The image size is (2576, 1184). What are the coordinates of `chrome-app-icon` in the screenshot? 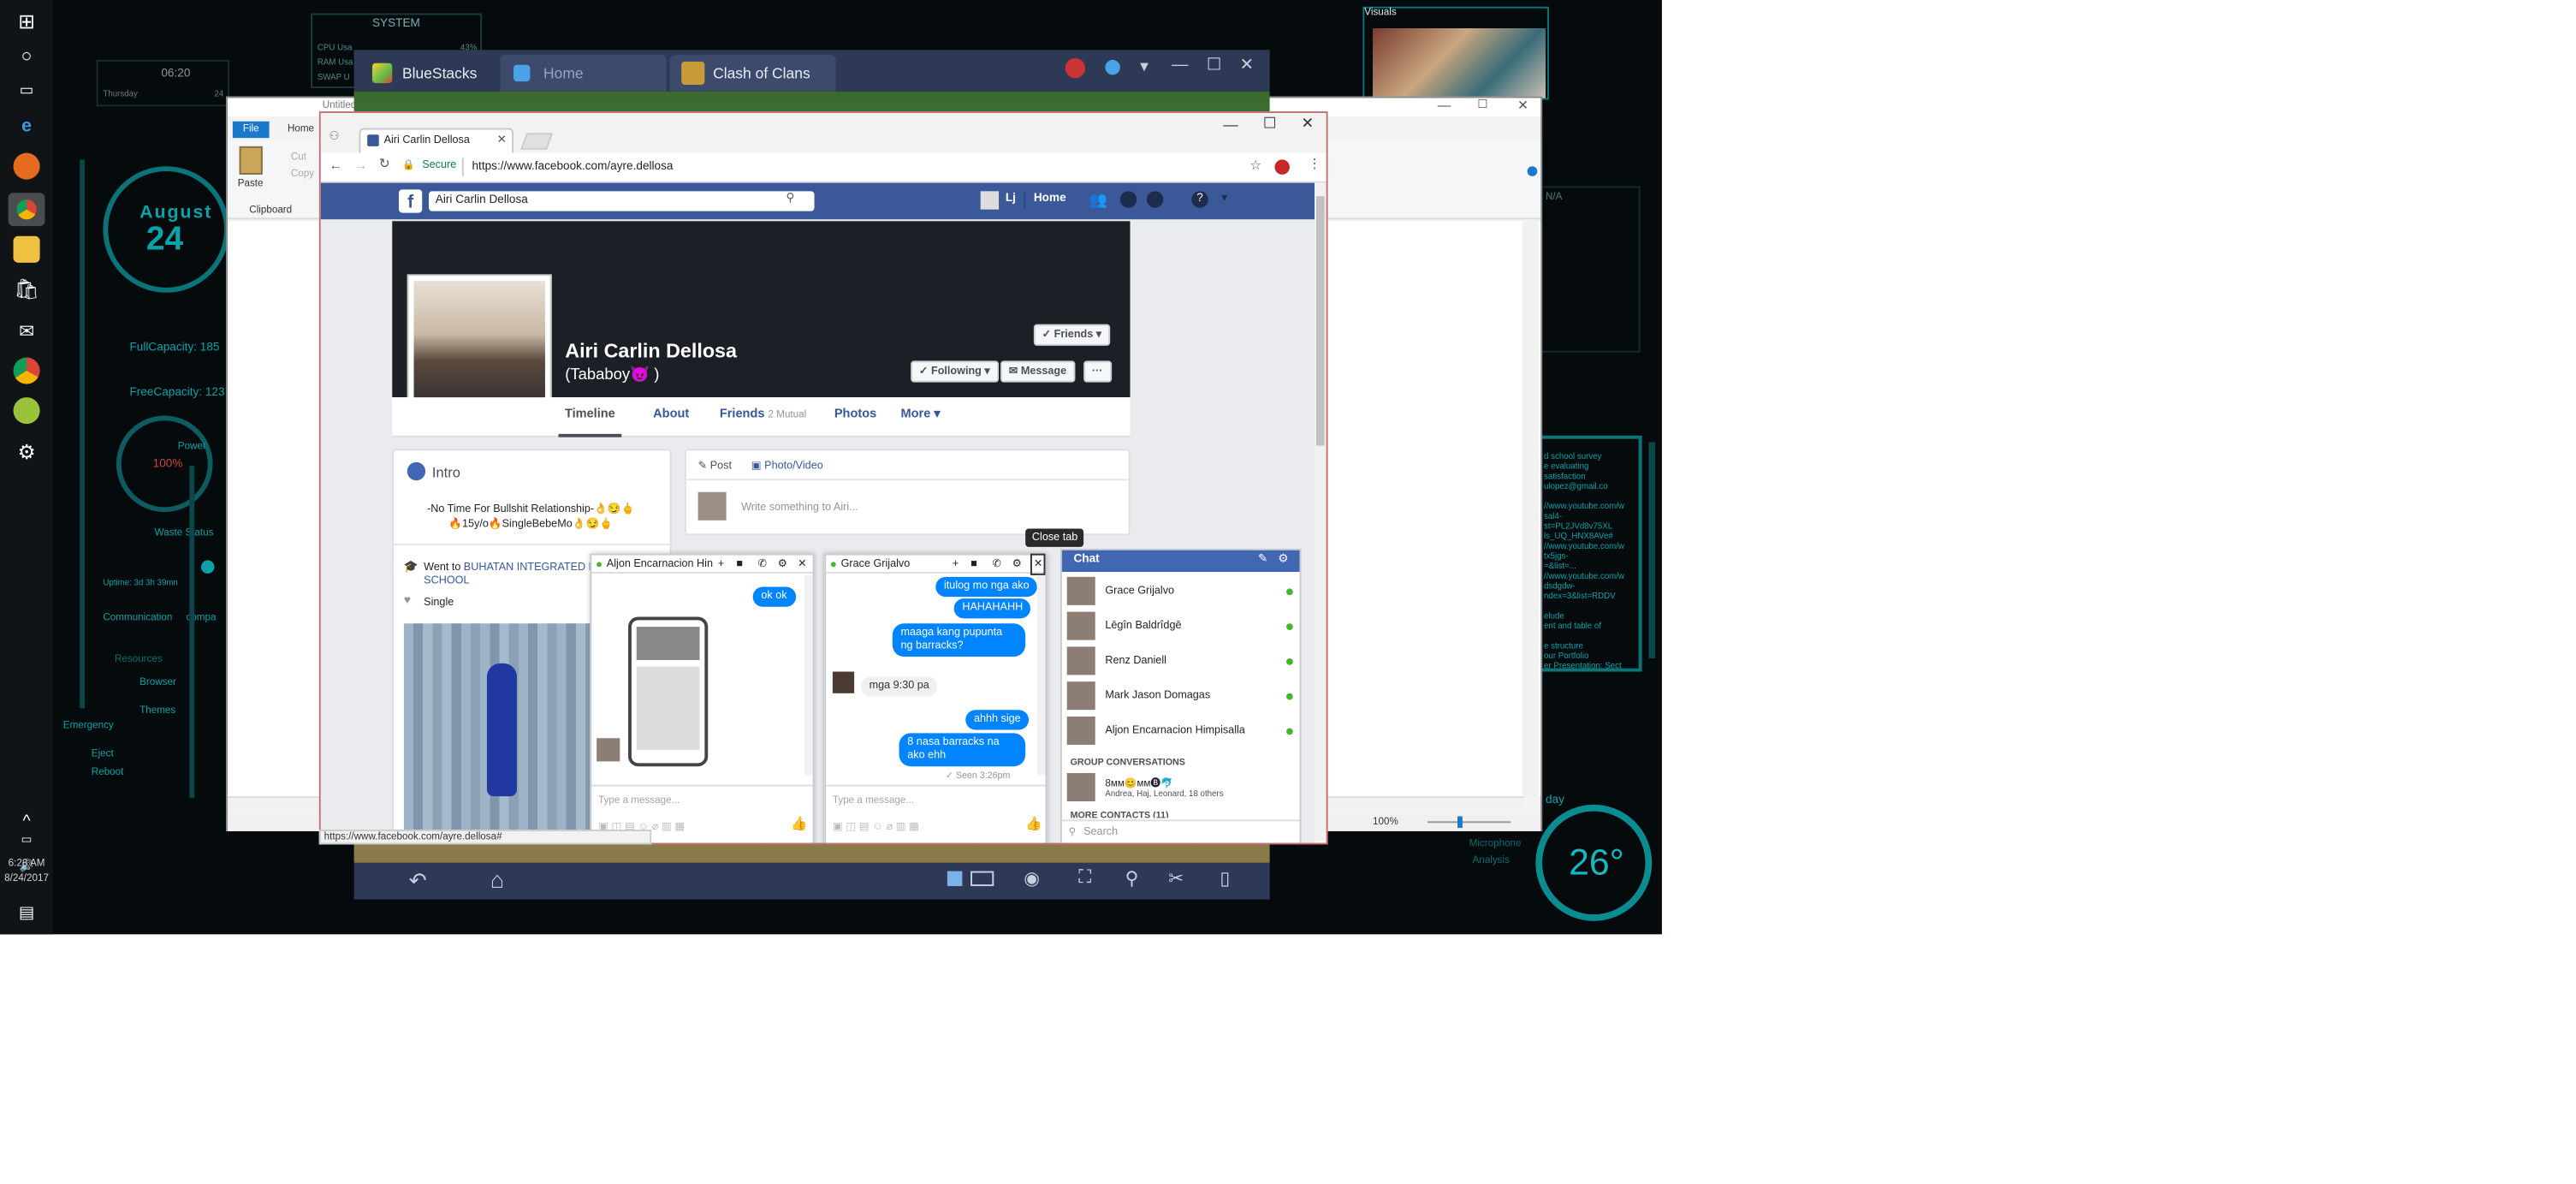 It's located at (26, 370).